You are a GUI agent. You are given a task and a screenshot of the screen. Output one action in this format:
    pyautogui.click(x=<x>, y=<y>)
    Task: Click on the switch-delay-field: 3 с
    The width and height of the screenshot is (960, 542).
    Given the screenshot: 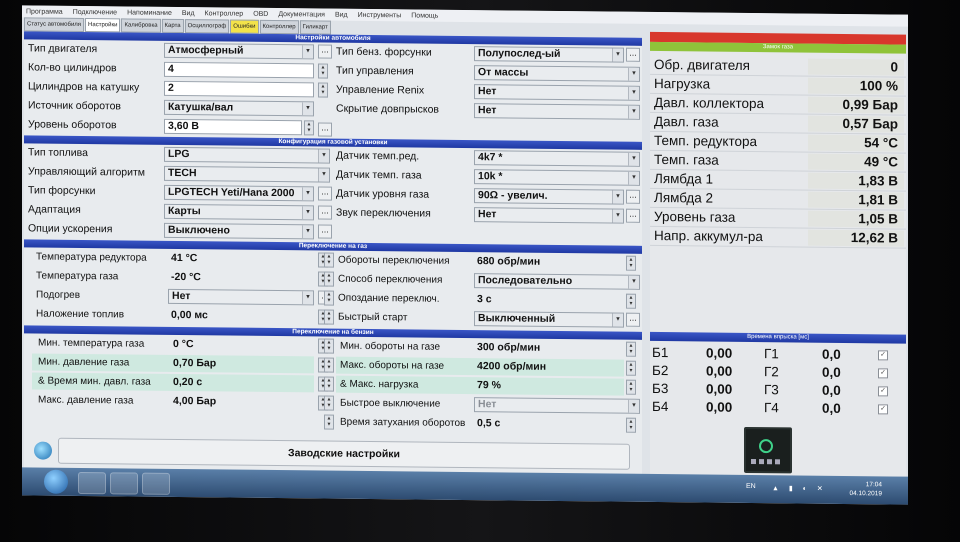 What is the action you would take?
    pyautogui.click(x=549, y=300)
    